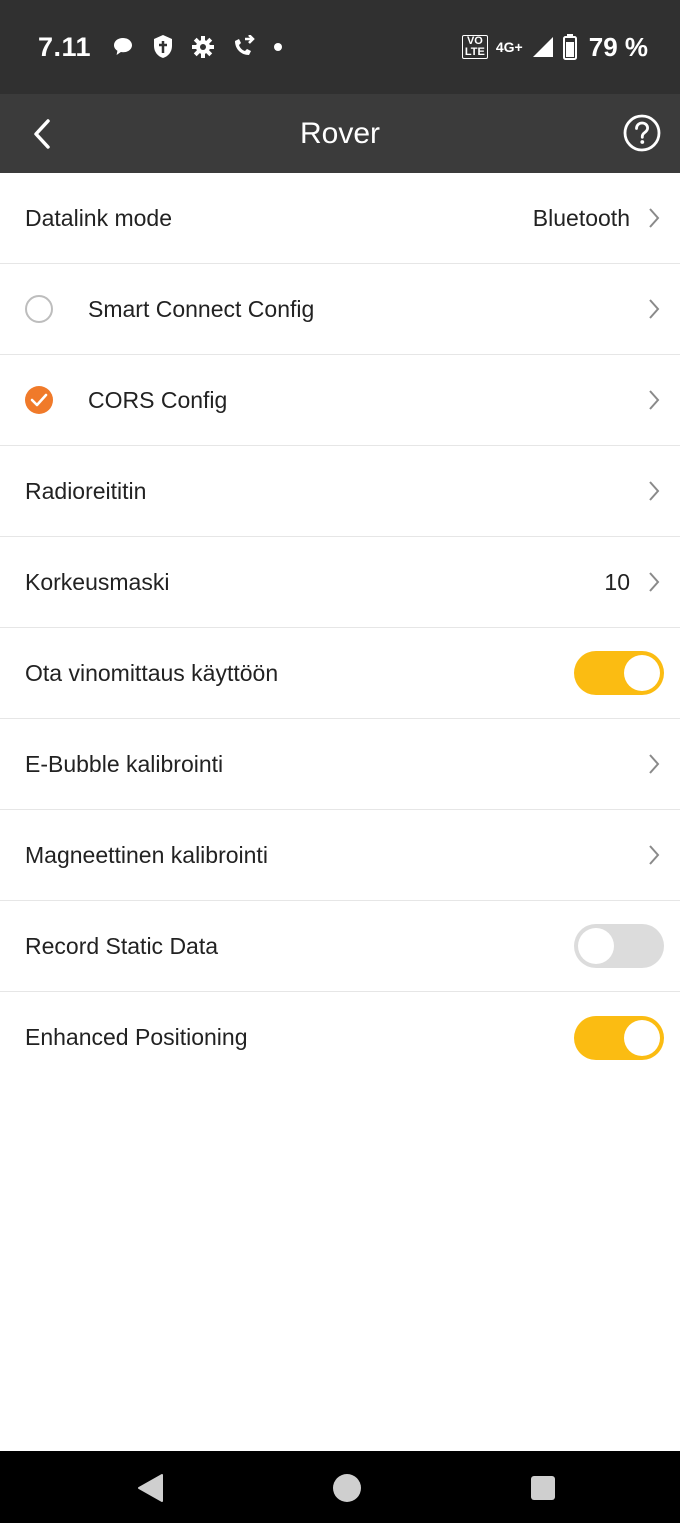 Image resolution: width=680 pixels, height=1523 pixels. I want to click on smart-connect-config-row: Smart Connect Config, so click(340, 309).